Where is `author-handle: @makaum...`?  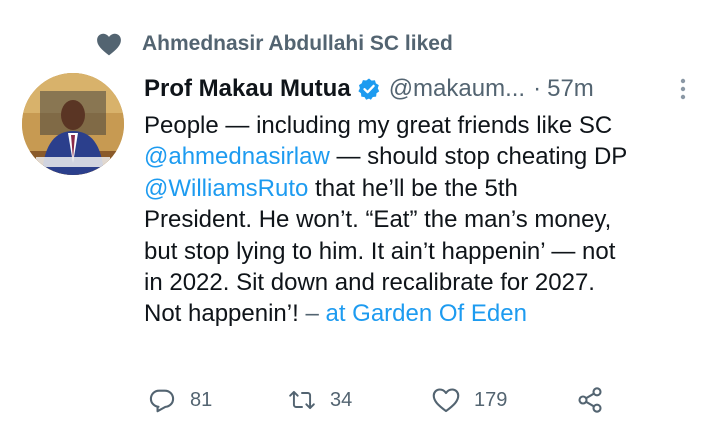 author-handle: @makaum... is located at coordinates (457, 89).